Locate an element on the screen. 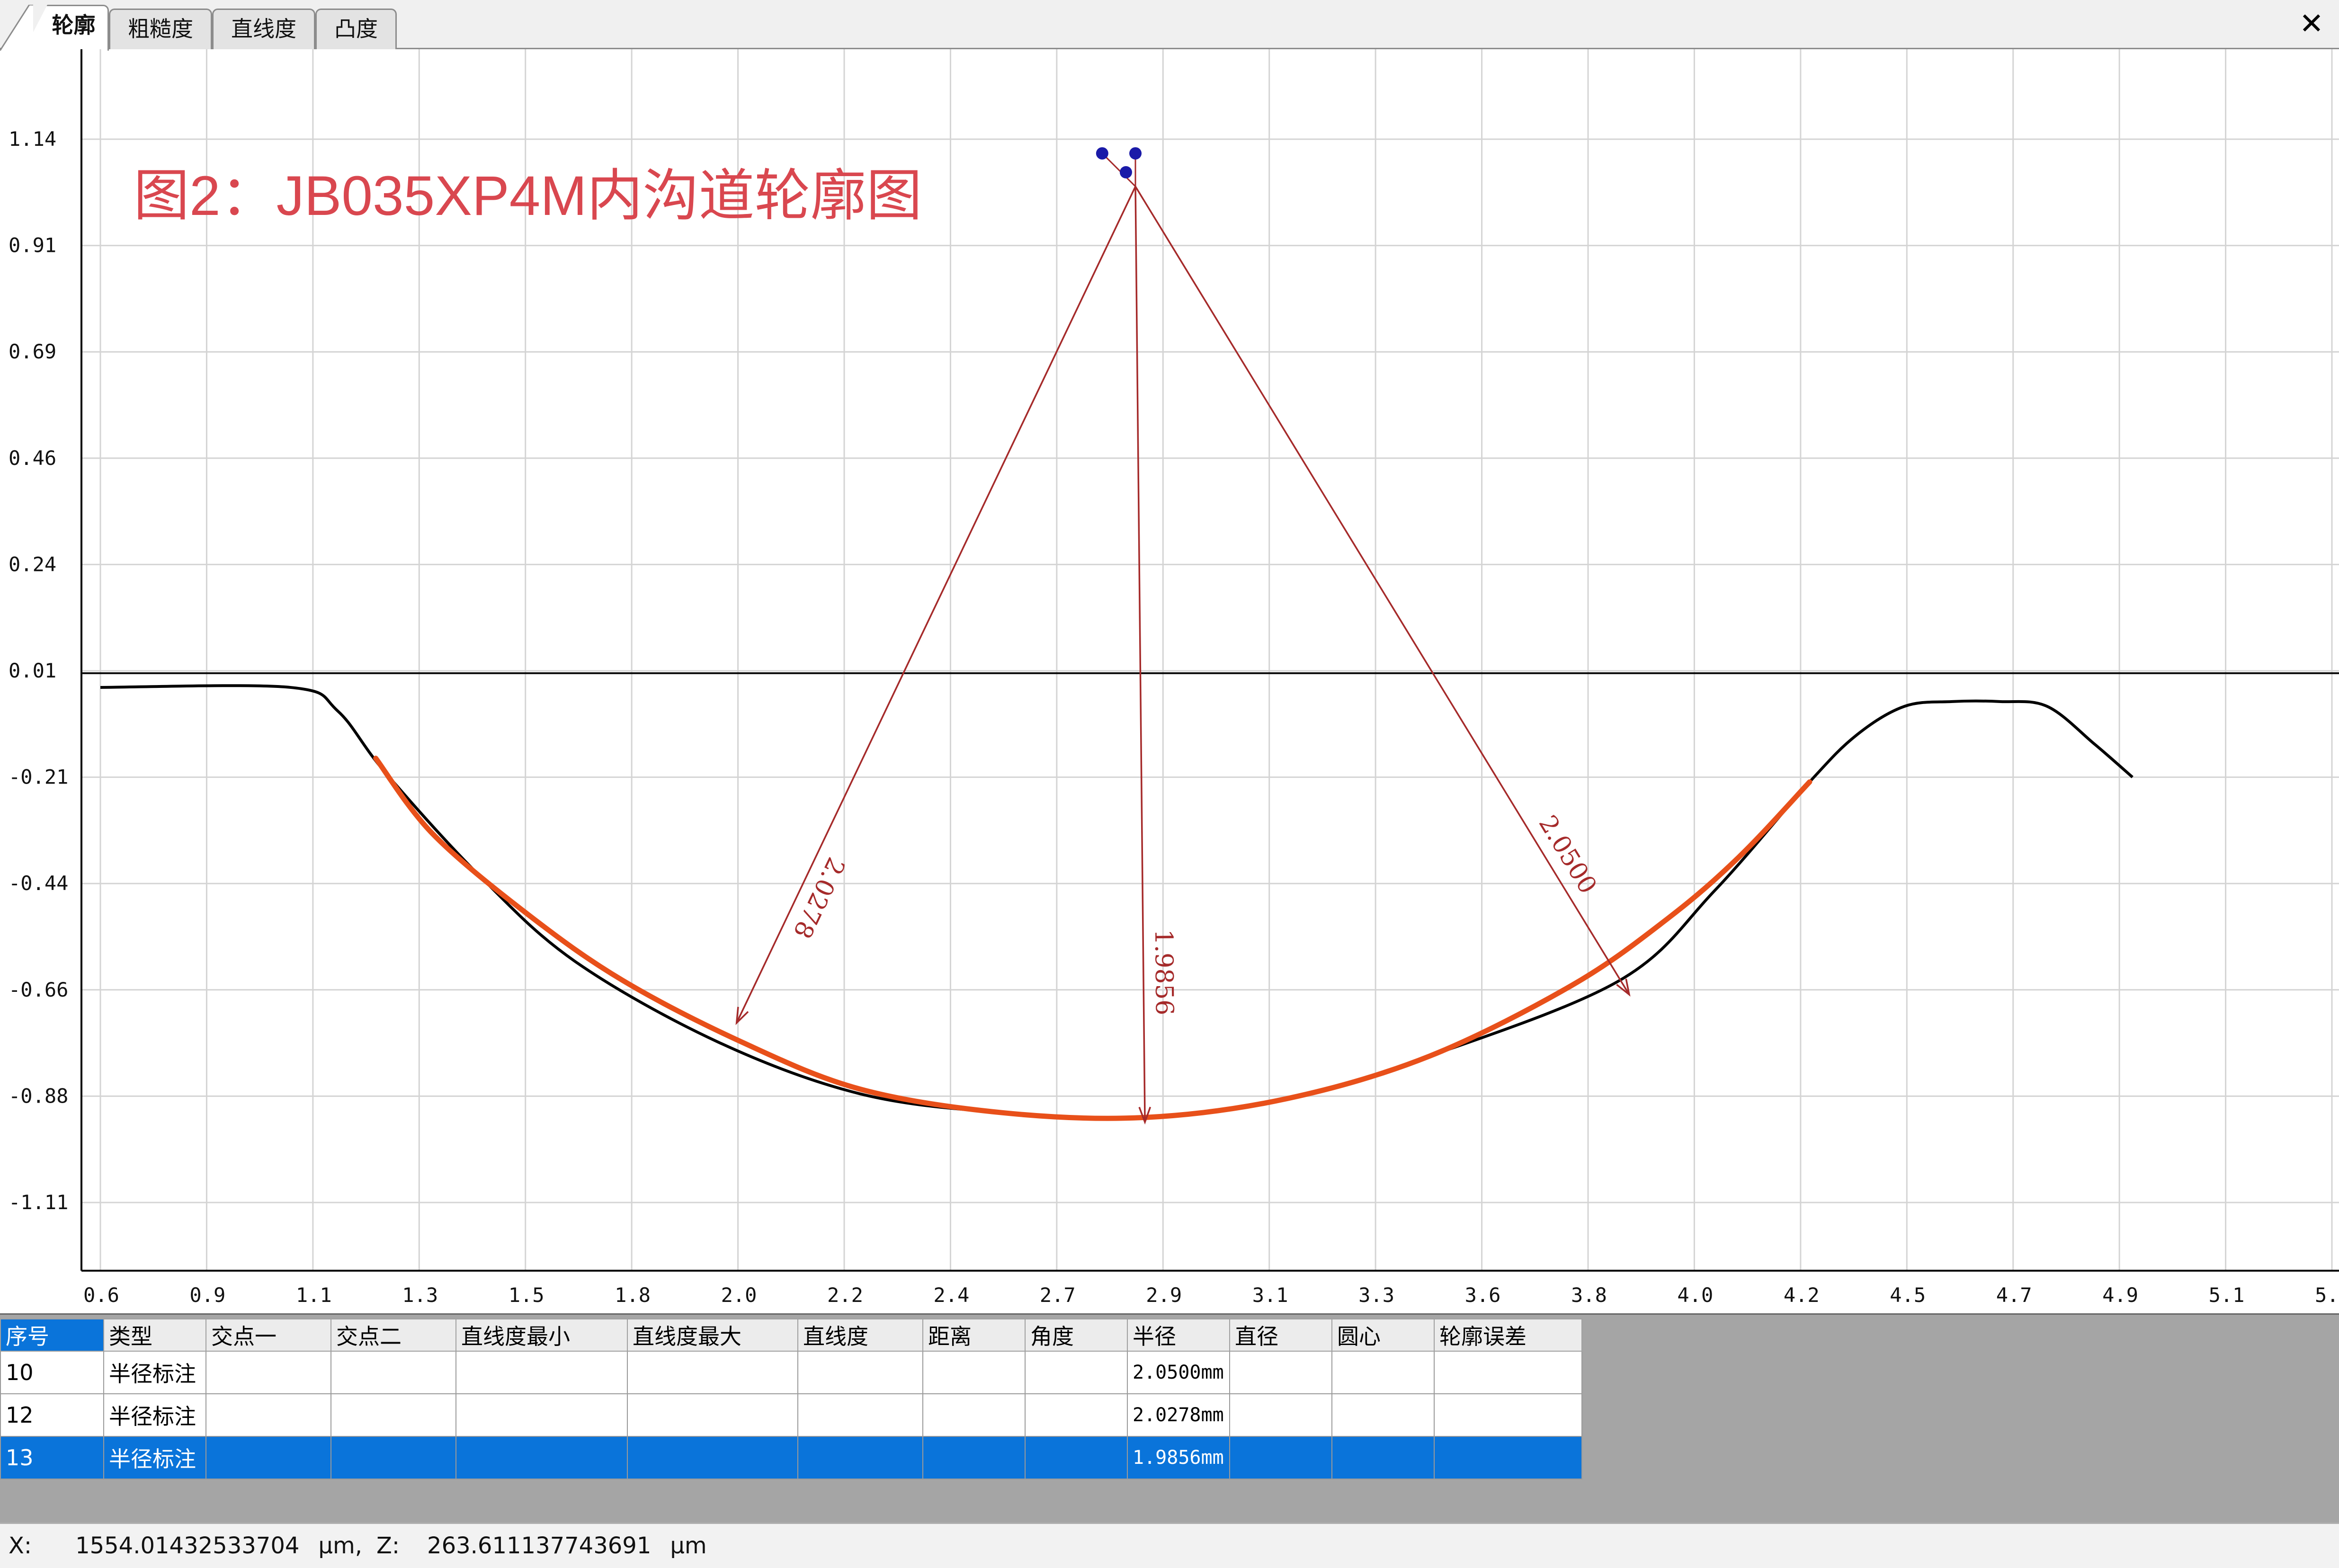 The image size is (2339, 1568). x-tick-label: 2.4 is located at coordinates (951, 1295).